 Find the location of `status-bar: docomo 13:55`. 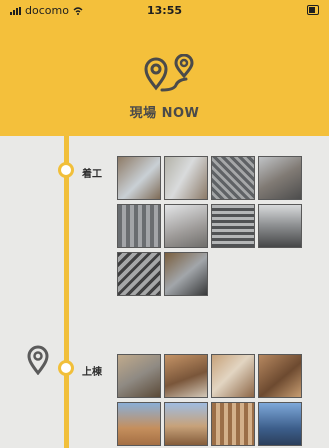

status-bar: docomo 13:55 is located at coordinates (164, 10).